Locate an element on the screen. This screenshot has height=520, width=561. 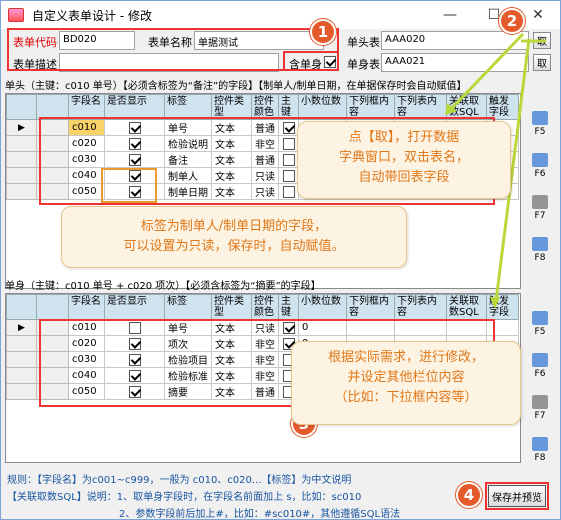
step-badge-1: 1 is located at coordinates (323, 32).